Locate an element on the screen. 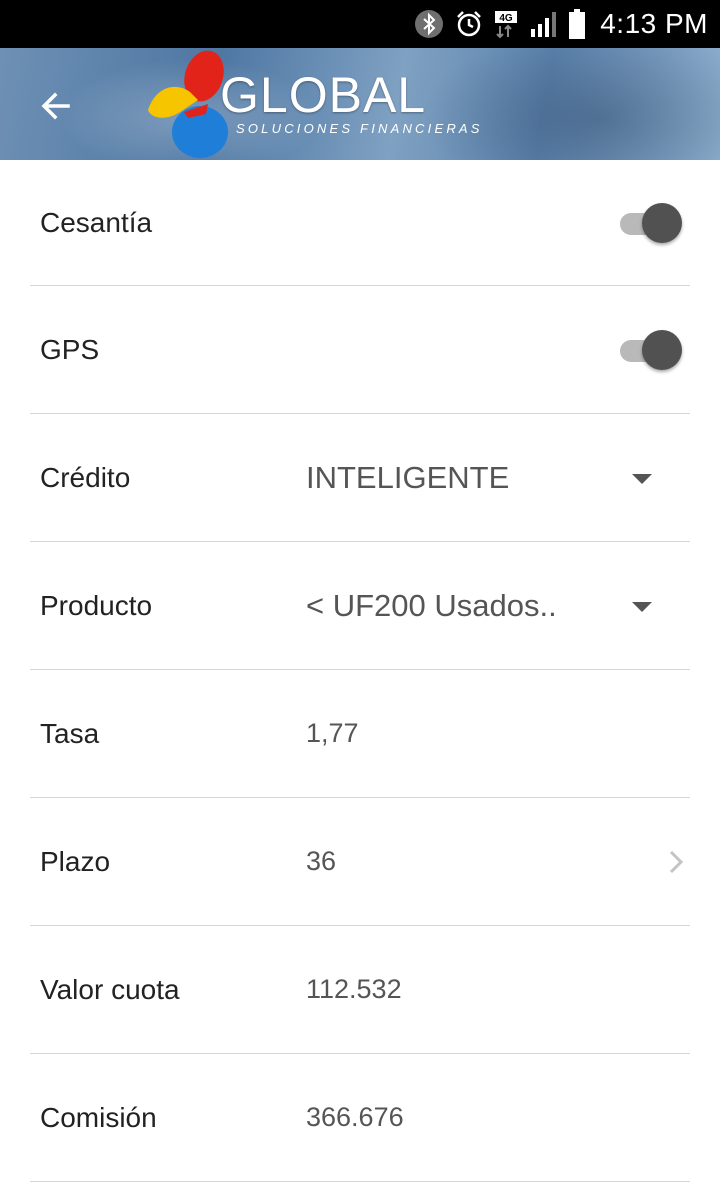  app-header: GLOBAL SOLUCIONES FINANCIERAS is located at coordinates (360, 104).